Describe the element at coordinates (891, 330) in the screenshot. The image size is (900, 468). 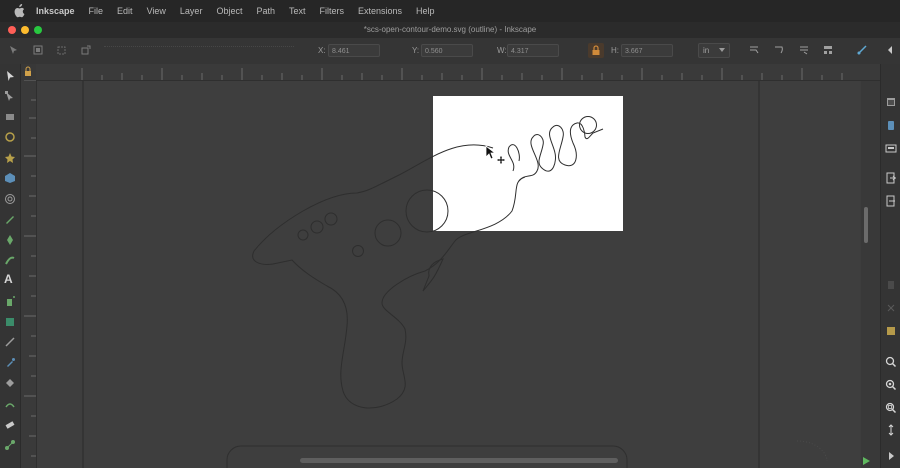
I see `paste-icon` at that location.